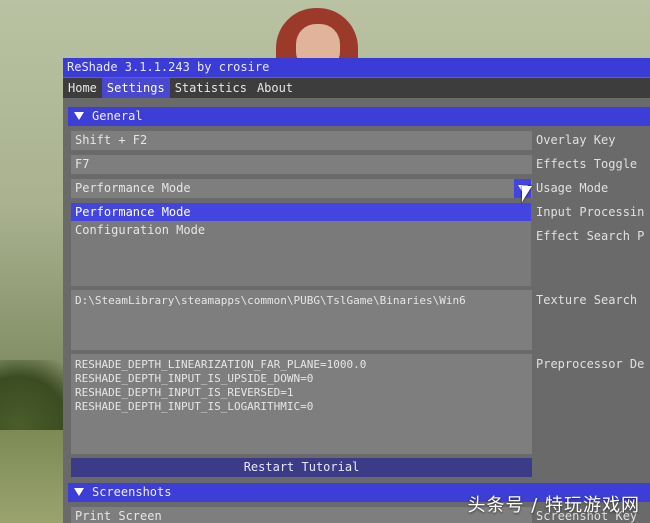 Image resolution: width=650 pixels, height=523 pixels. Describe the element at coordinates (301, 212) in the screenshot. I see `dropdown-option-performance-mode: Performance Mode` at that location.